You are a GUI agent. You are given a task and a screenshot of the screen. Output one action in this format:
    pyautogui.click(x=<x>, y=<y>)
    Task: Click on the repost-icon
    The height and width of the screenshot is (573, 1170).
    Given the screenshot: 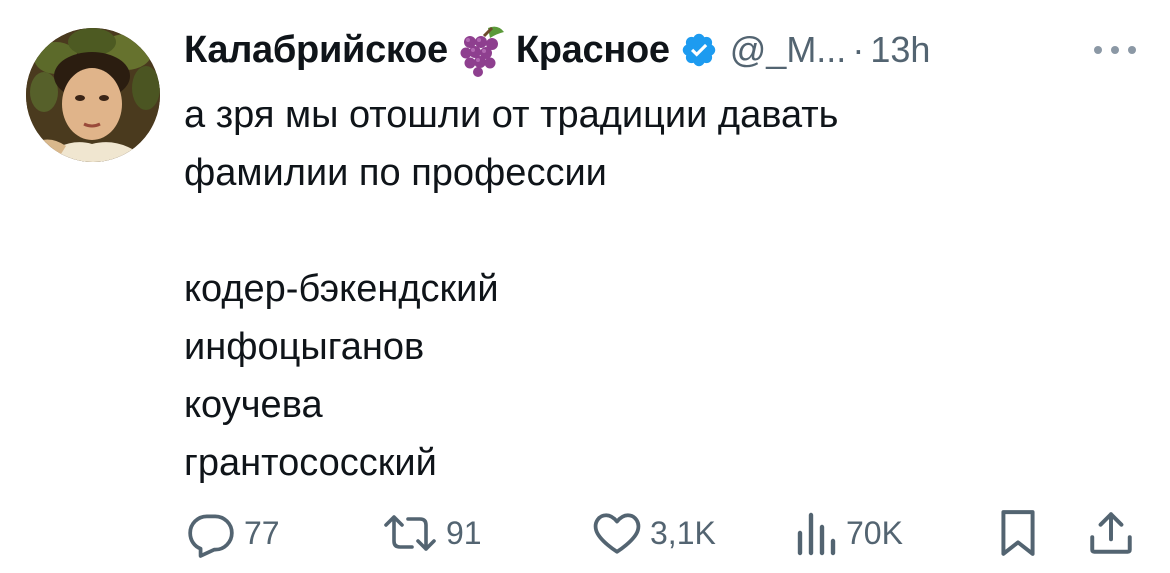 What is the action you would take?
    pyautogui.click(x=410, y=533)
    